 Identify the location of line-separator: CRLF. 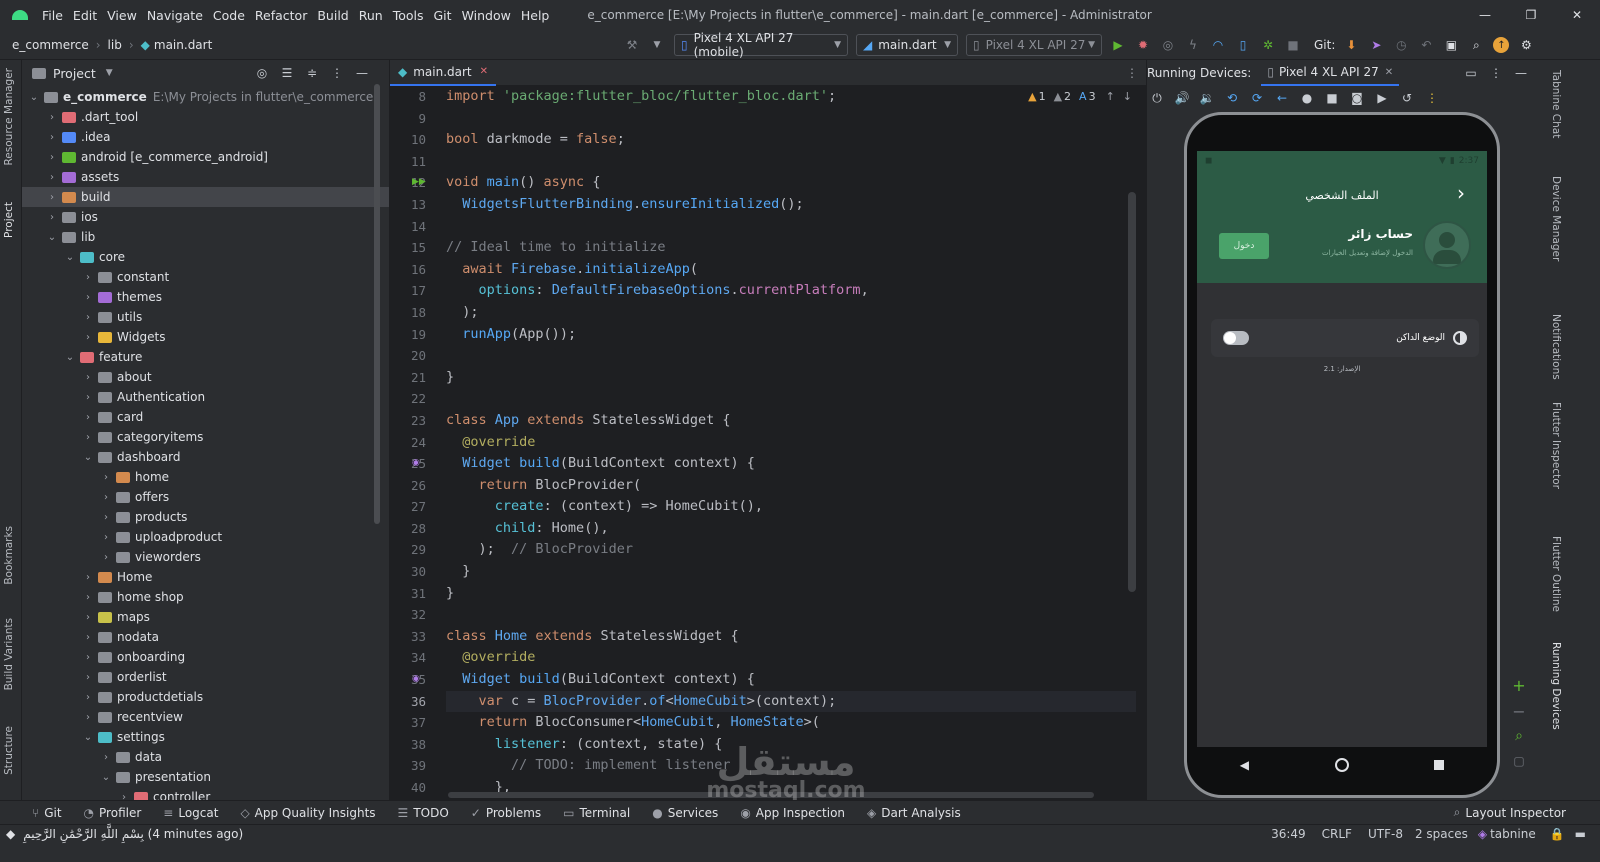
(1337, 834).